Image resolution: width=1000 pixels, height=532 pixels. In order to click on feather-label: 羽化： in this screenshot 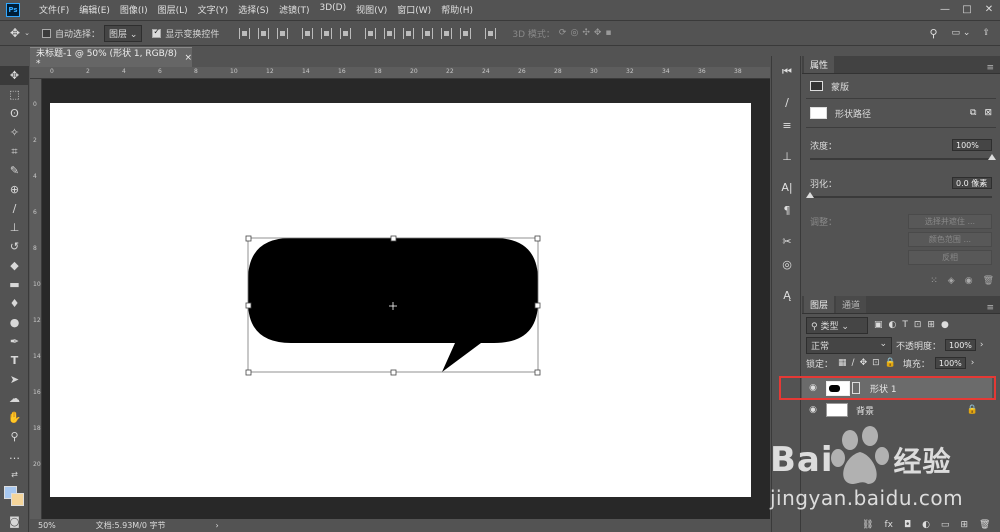, I will do `click(824, 184)`.